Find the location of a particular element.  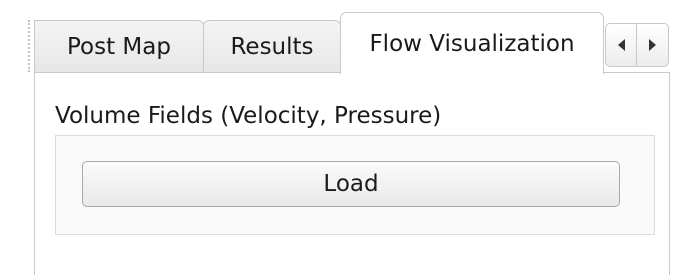

chevron-right-icon is located at coordinates (652, 45).